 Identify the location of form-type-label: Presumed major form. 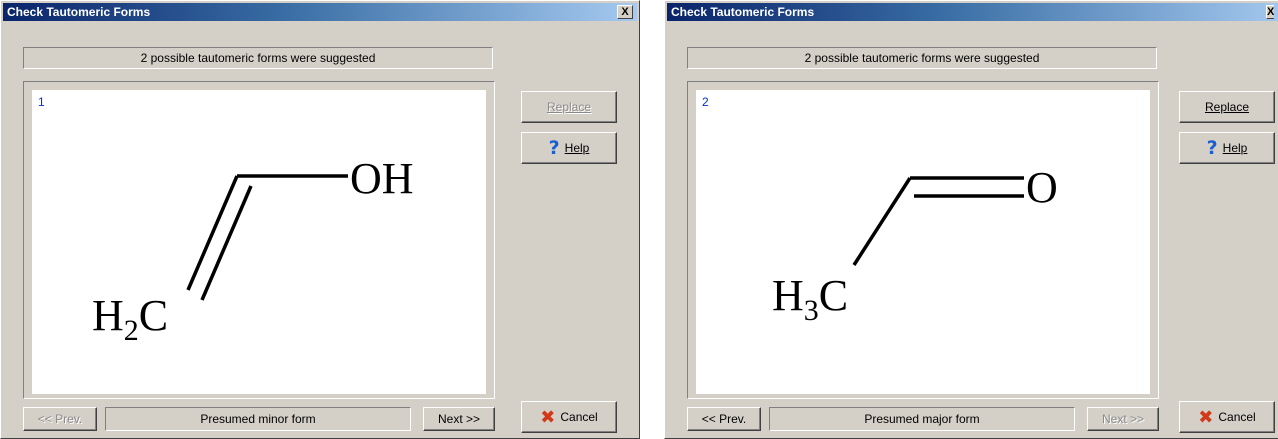
(922, 419).